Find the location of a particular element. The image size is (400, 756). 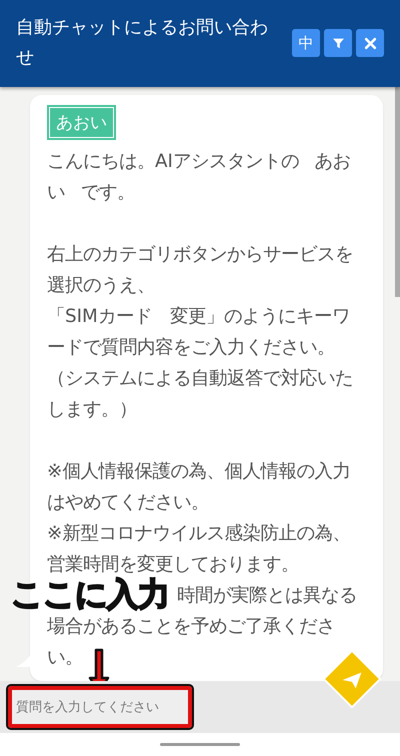

message-text: い。 is located at coordinates (65, 658).